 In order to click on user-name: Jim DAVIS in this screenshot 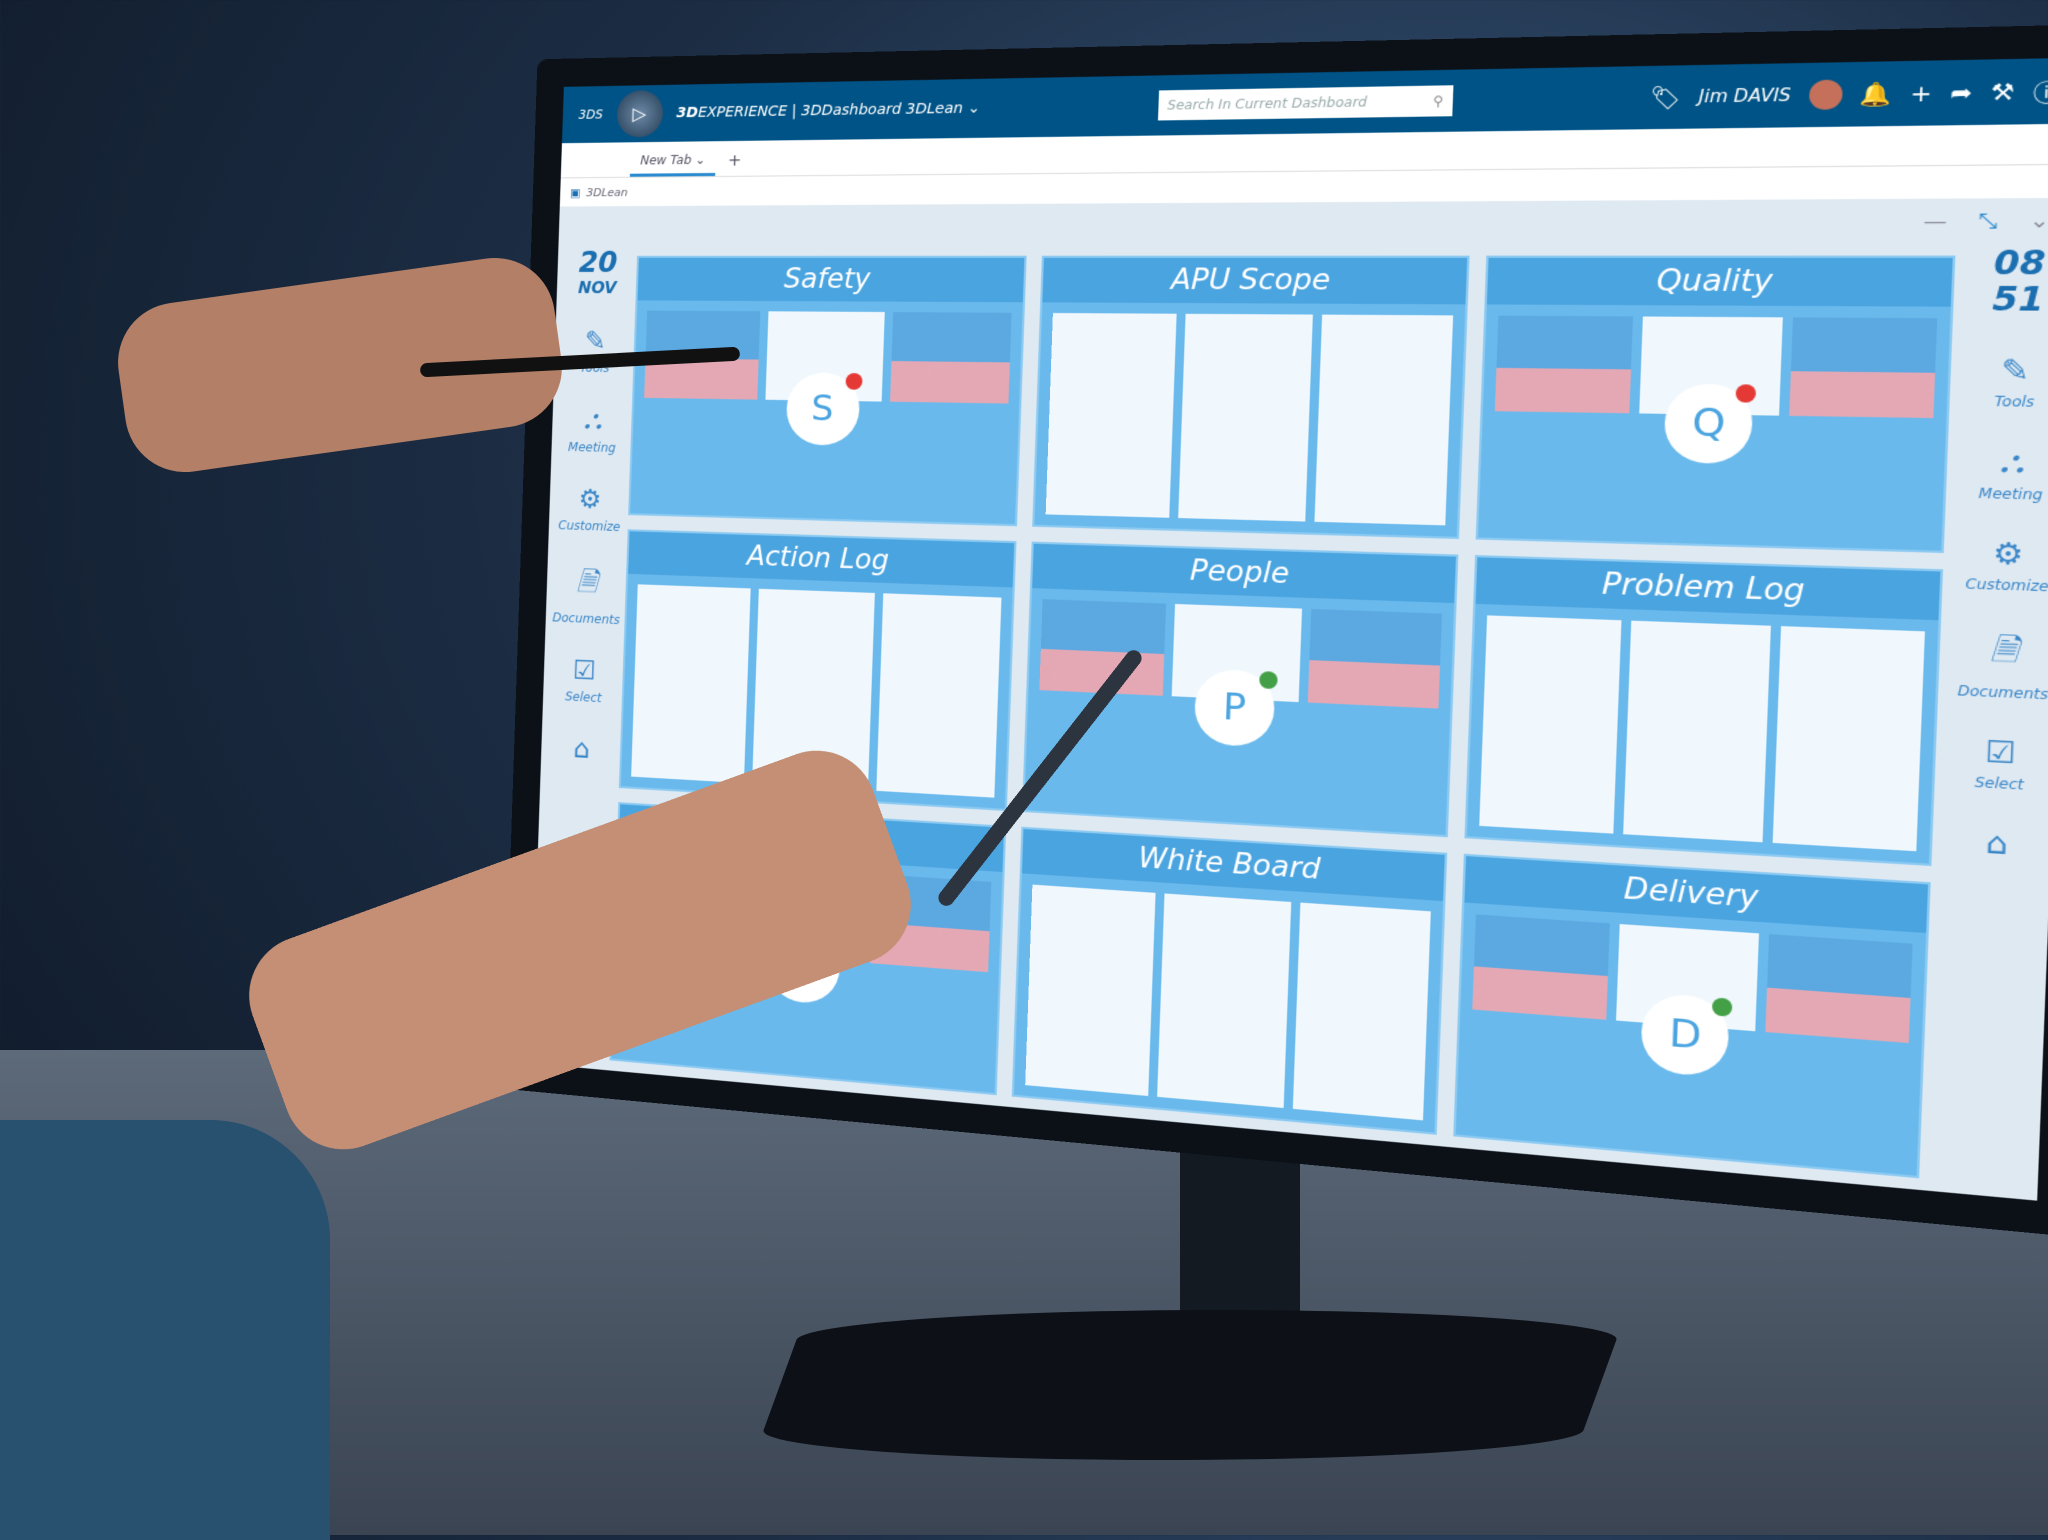, I will do `click(1744, 96)`.